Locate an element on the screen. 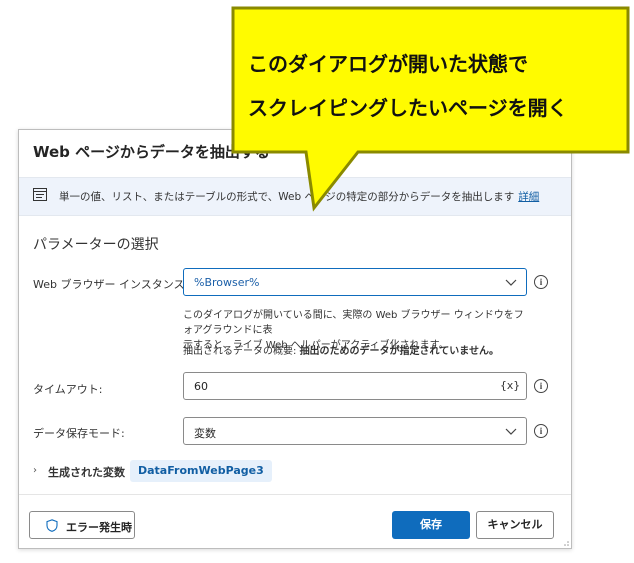 The height and width of the screenshot is (563, 634). timeout-value: 60 is located at coordinates (201, 386).